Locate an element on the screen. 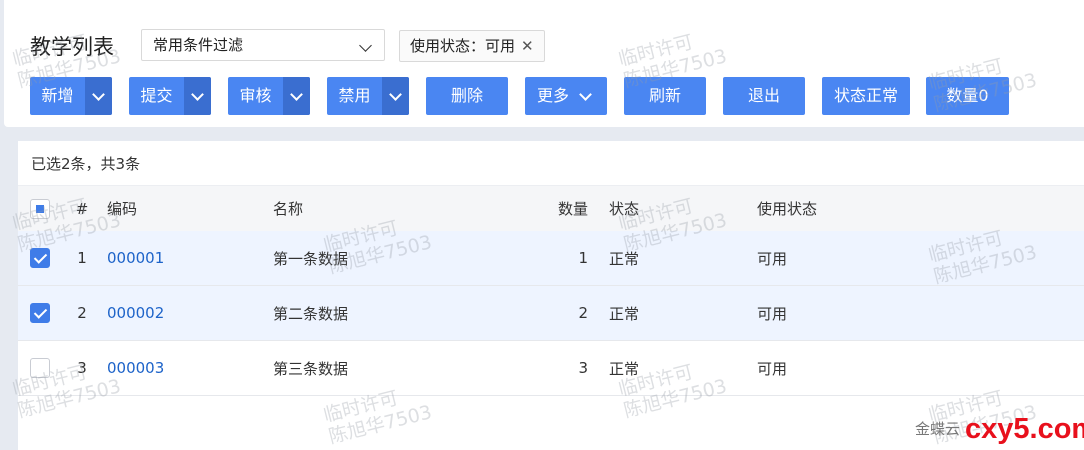 Image resolution: width=1084 pixels, height=450 pixels. row-name: 第三条数据 is located at coordinates (311, 368).